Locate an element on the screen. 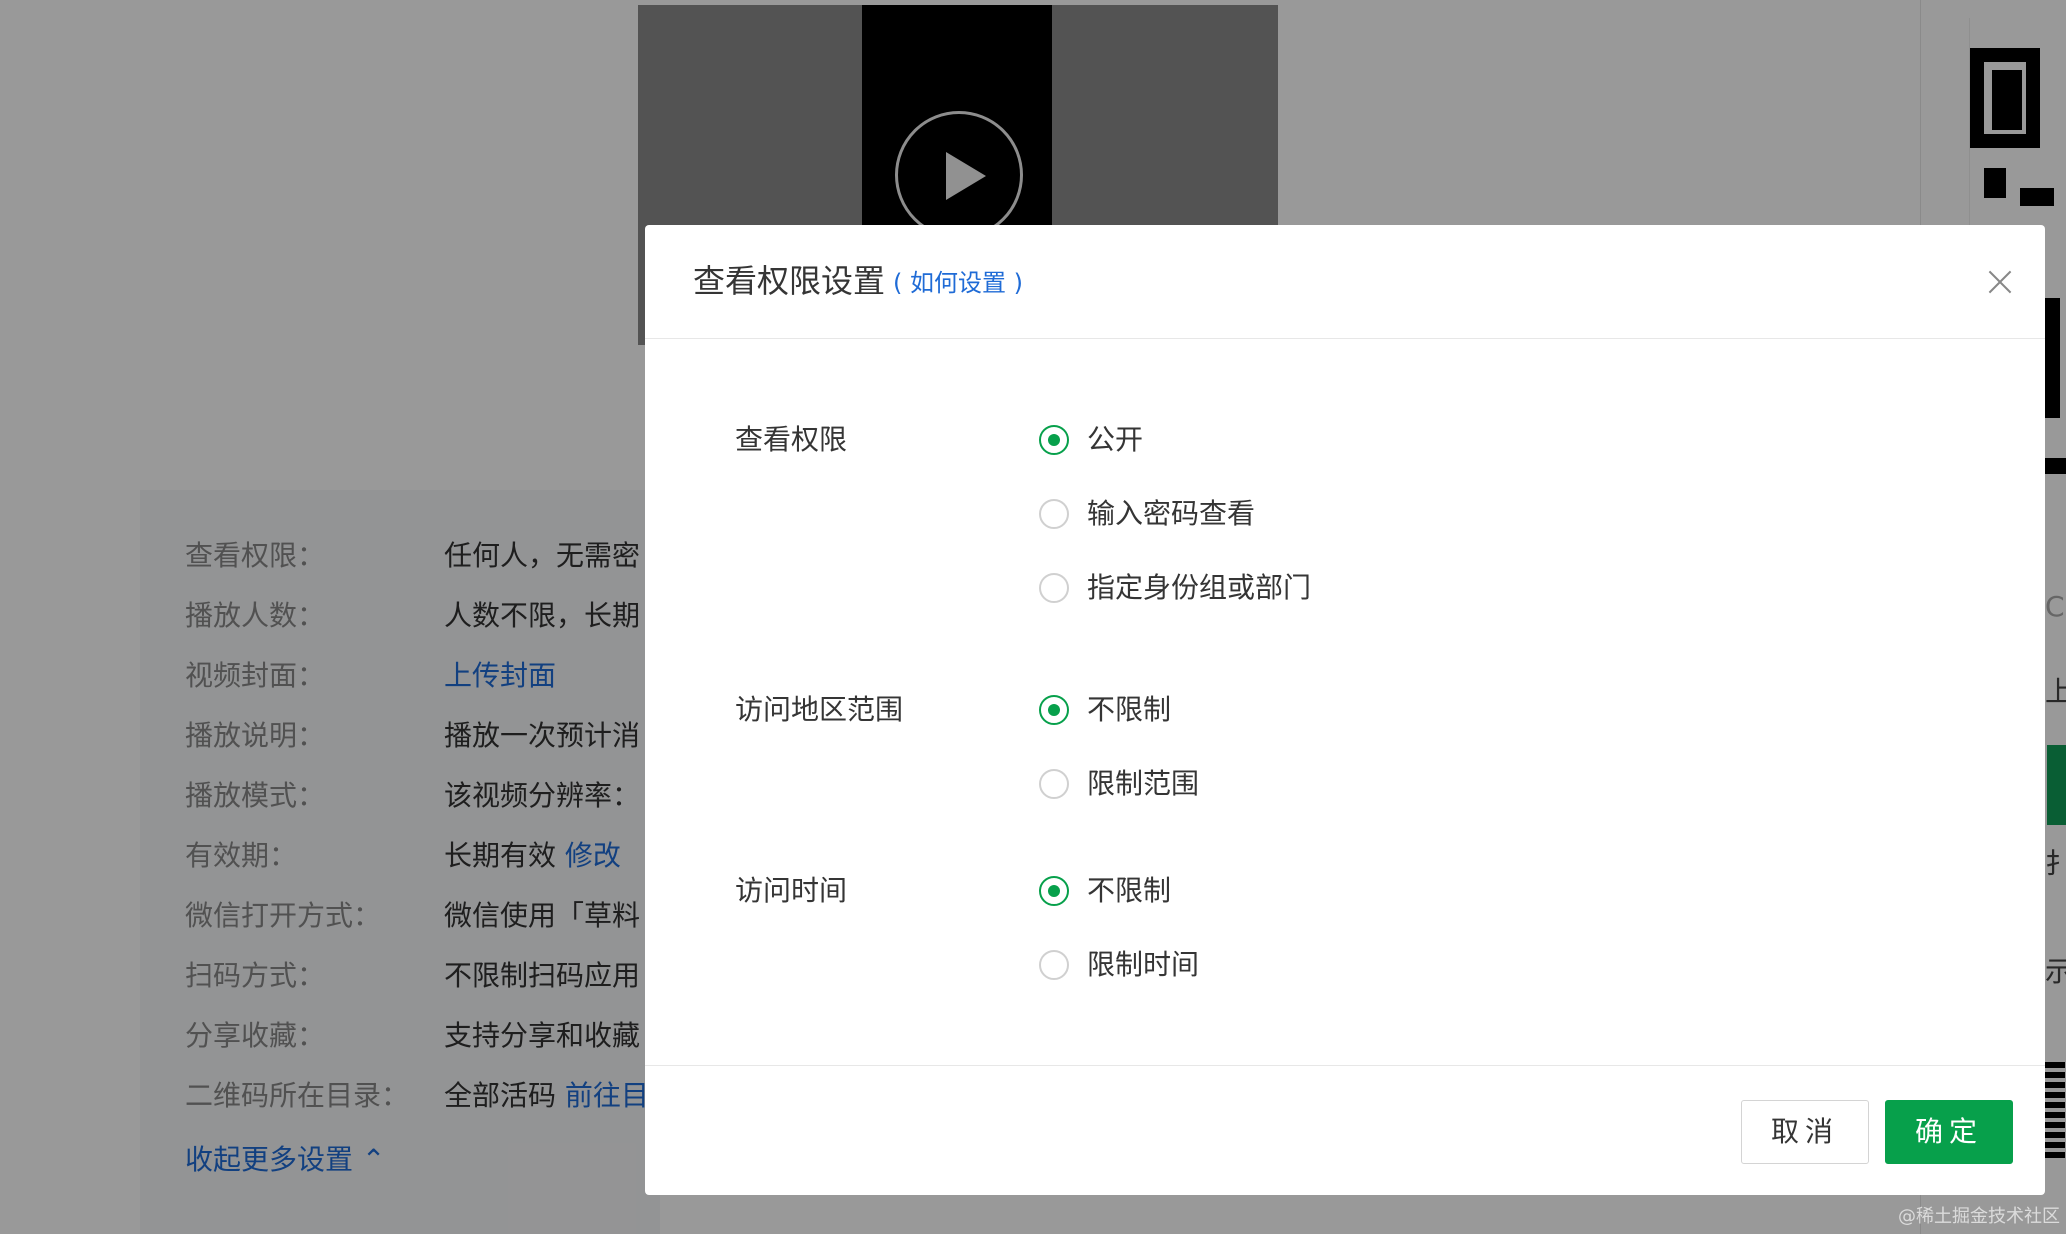 This screenshot has height=1234, width=2066. dialog-header: 查看权限设置 ( 如何设置 ) is located at coordinates (1345, 282).